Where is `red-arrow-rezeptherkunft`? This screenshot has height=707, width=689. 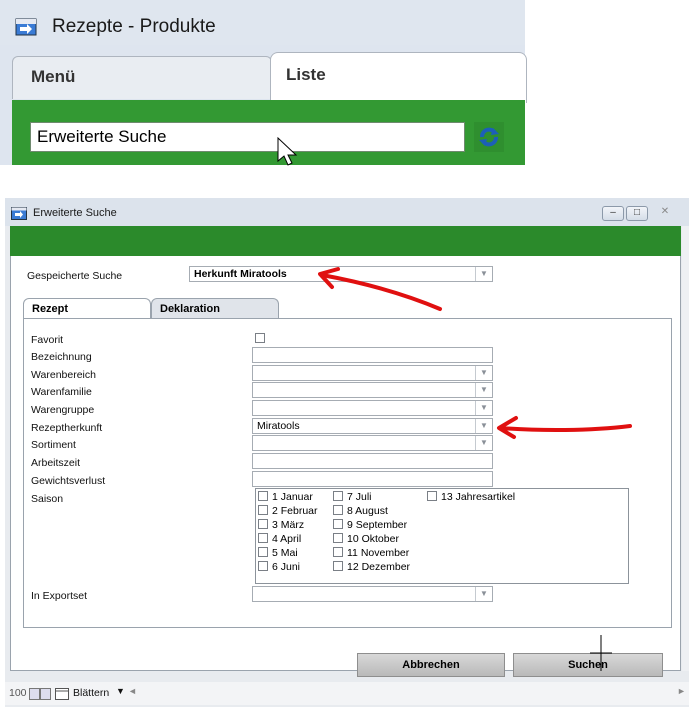
red-arrow-rezeptherkunft is located at coordinates (565, 428).